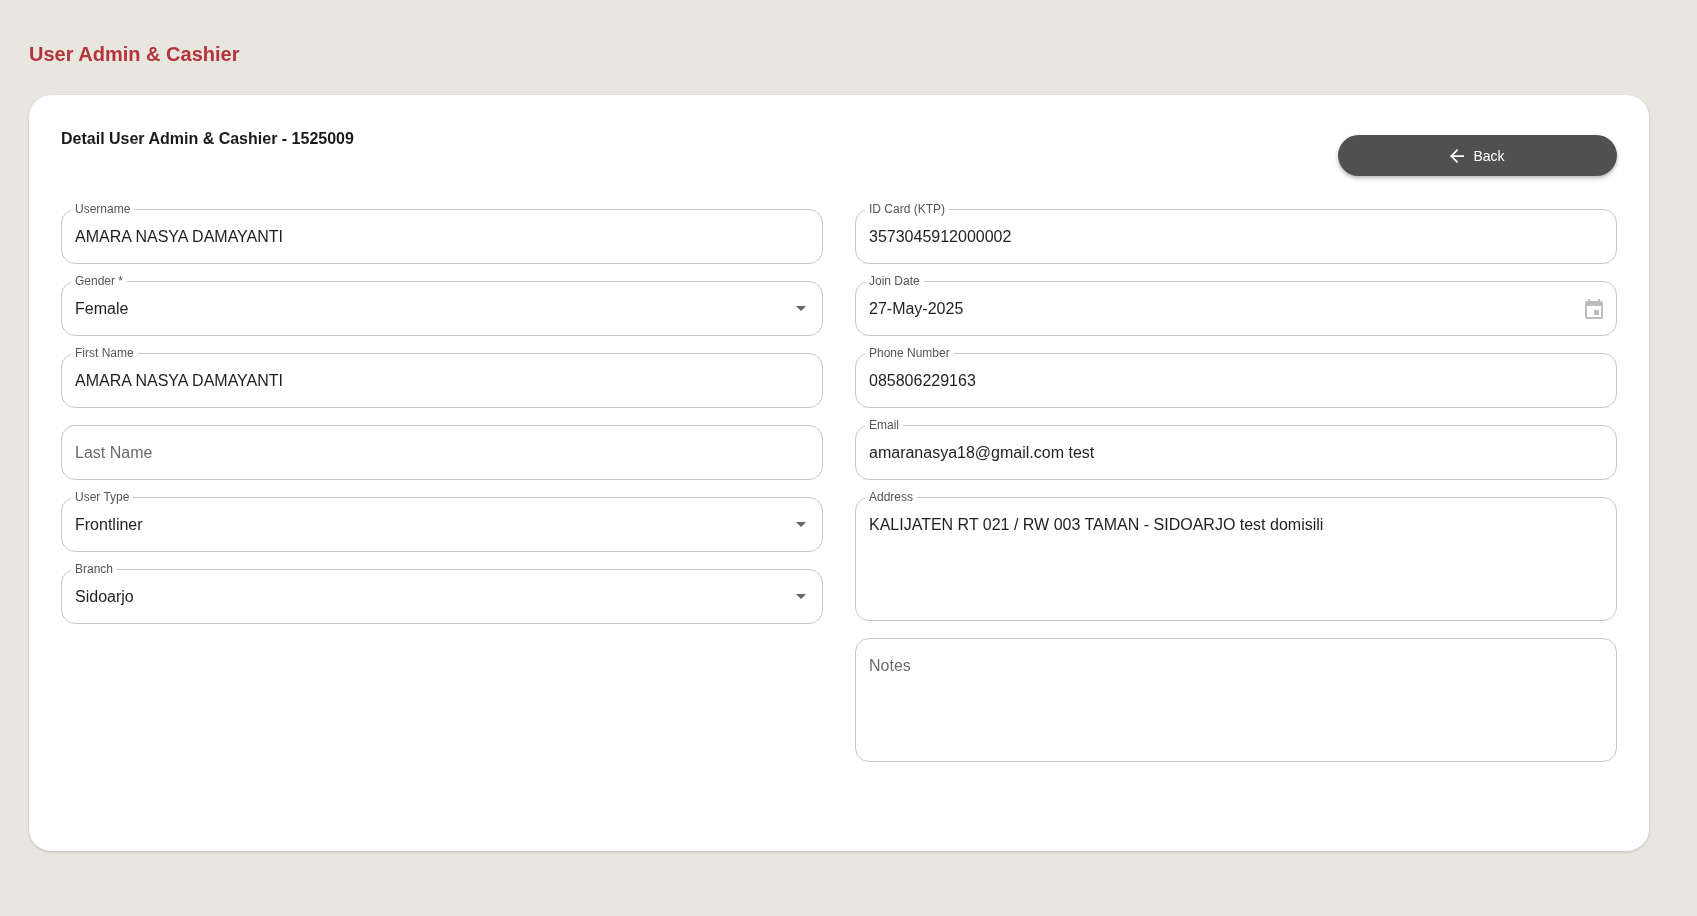 The height and width of the screenshot is (916, 1697). What do you see at coordinates (134, 54) in the screenshot?
I see `page-title: User Admin & Cashier` at bounding box center [134, 54].